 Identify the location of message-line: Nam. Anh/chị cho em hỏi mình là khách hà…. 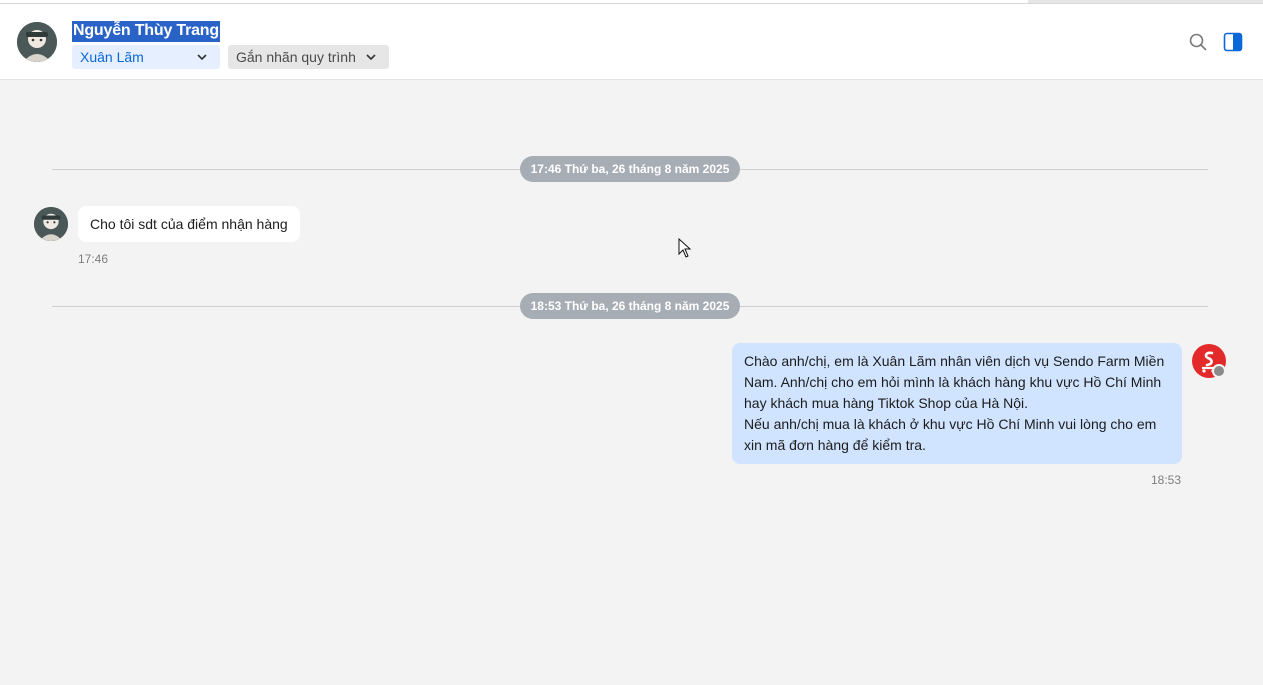
(953, 382).